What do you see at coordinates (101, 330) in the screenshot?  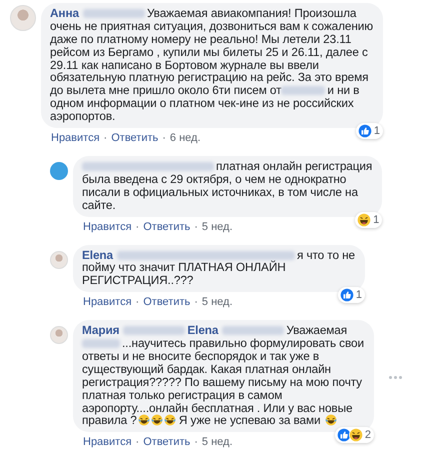 I see `author-link: Мария` at bounding box center [101, 330].